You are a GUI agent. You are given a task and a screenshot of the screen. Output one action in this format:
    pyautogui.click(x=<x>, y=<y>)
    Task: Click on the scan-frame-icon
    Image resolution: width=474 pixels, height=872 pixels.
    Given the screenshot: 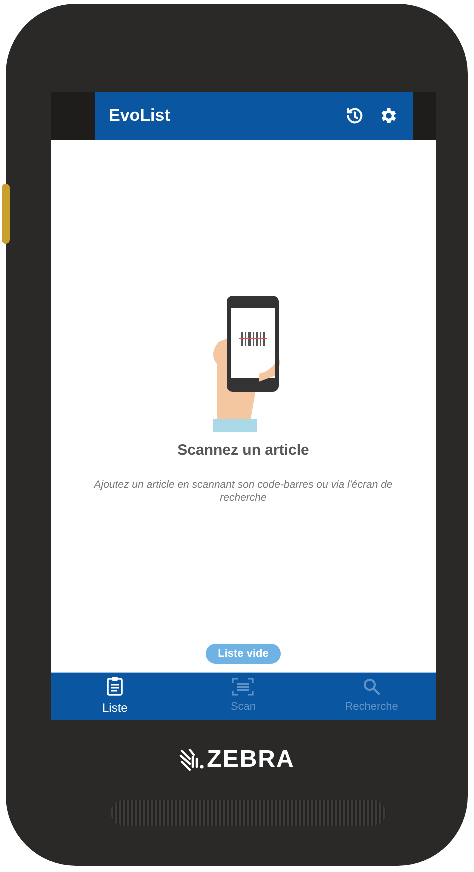 What is the action you would take?
    pyautogui.click(x=243, y=687)
    